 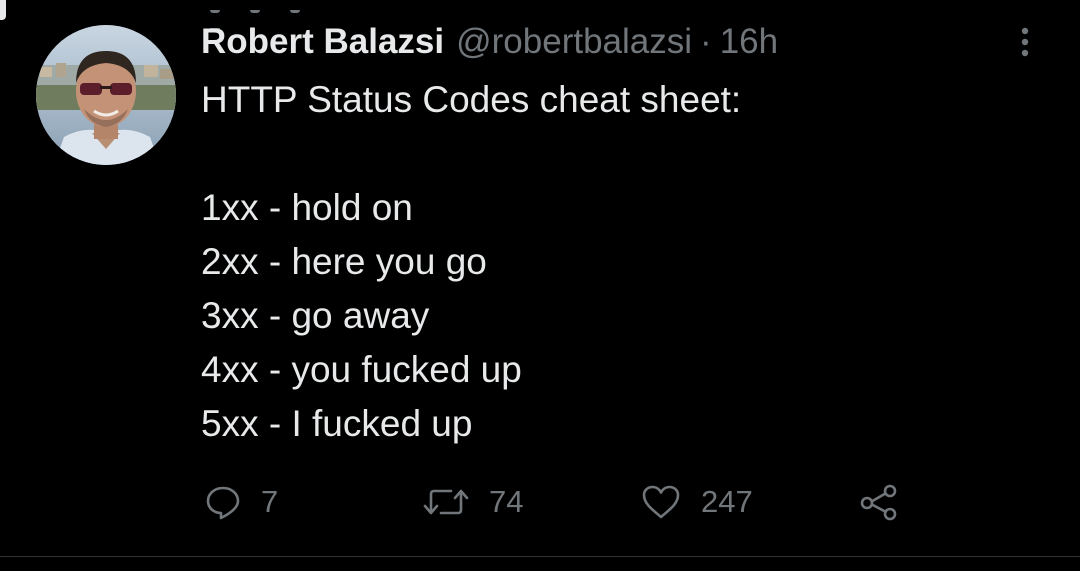 What do you see at coordinates (361, 369) in the screenshot?
I see `tweet-text-line: 4xx - you fucked up` at bounding box center [361, 369].